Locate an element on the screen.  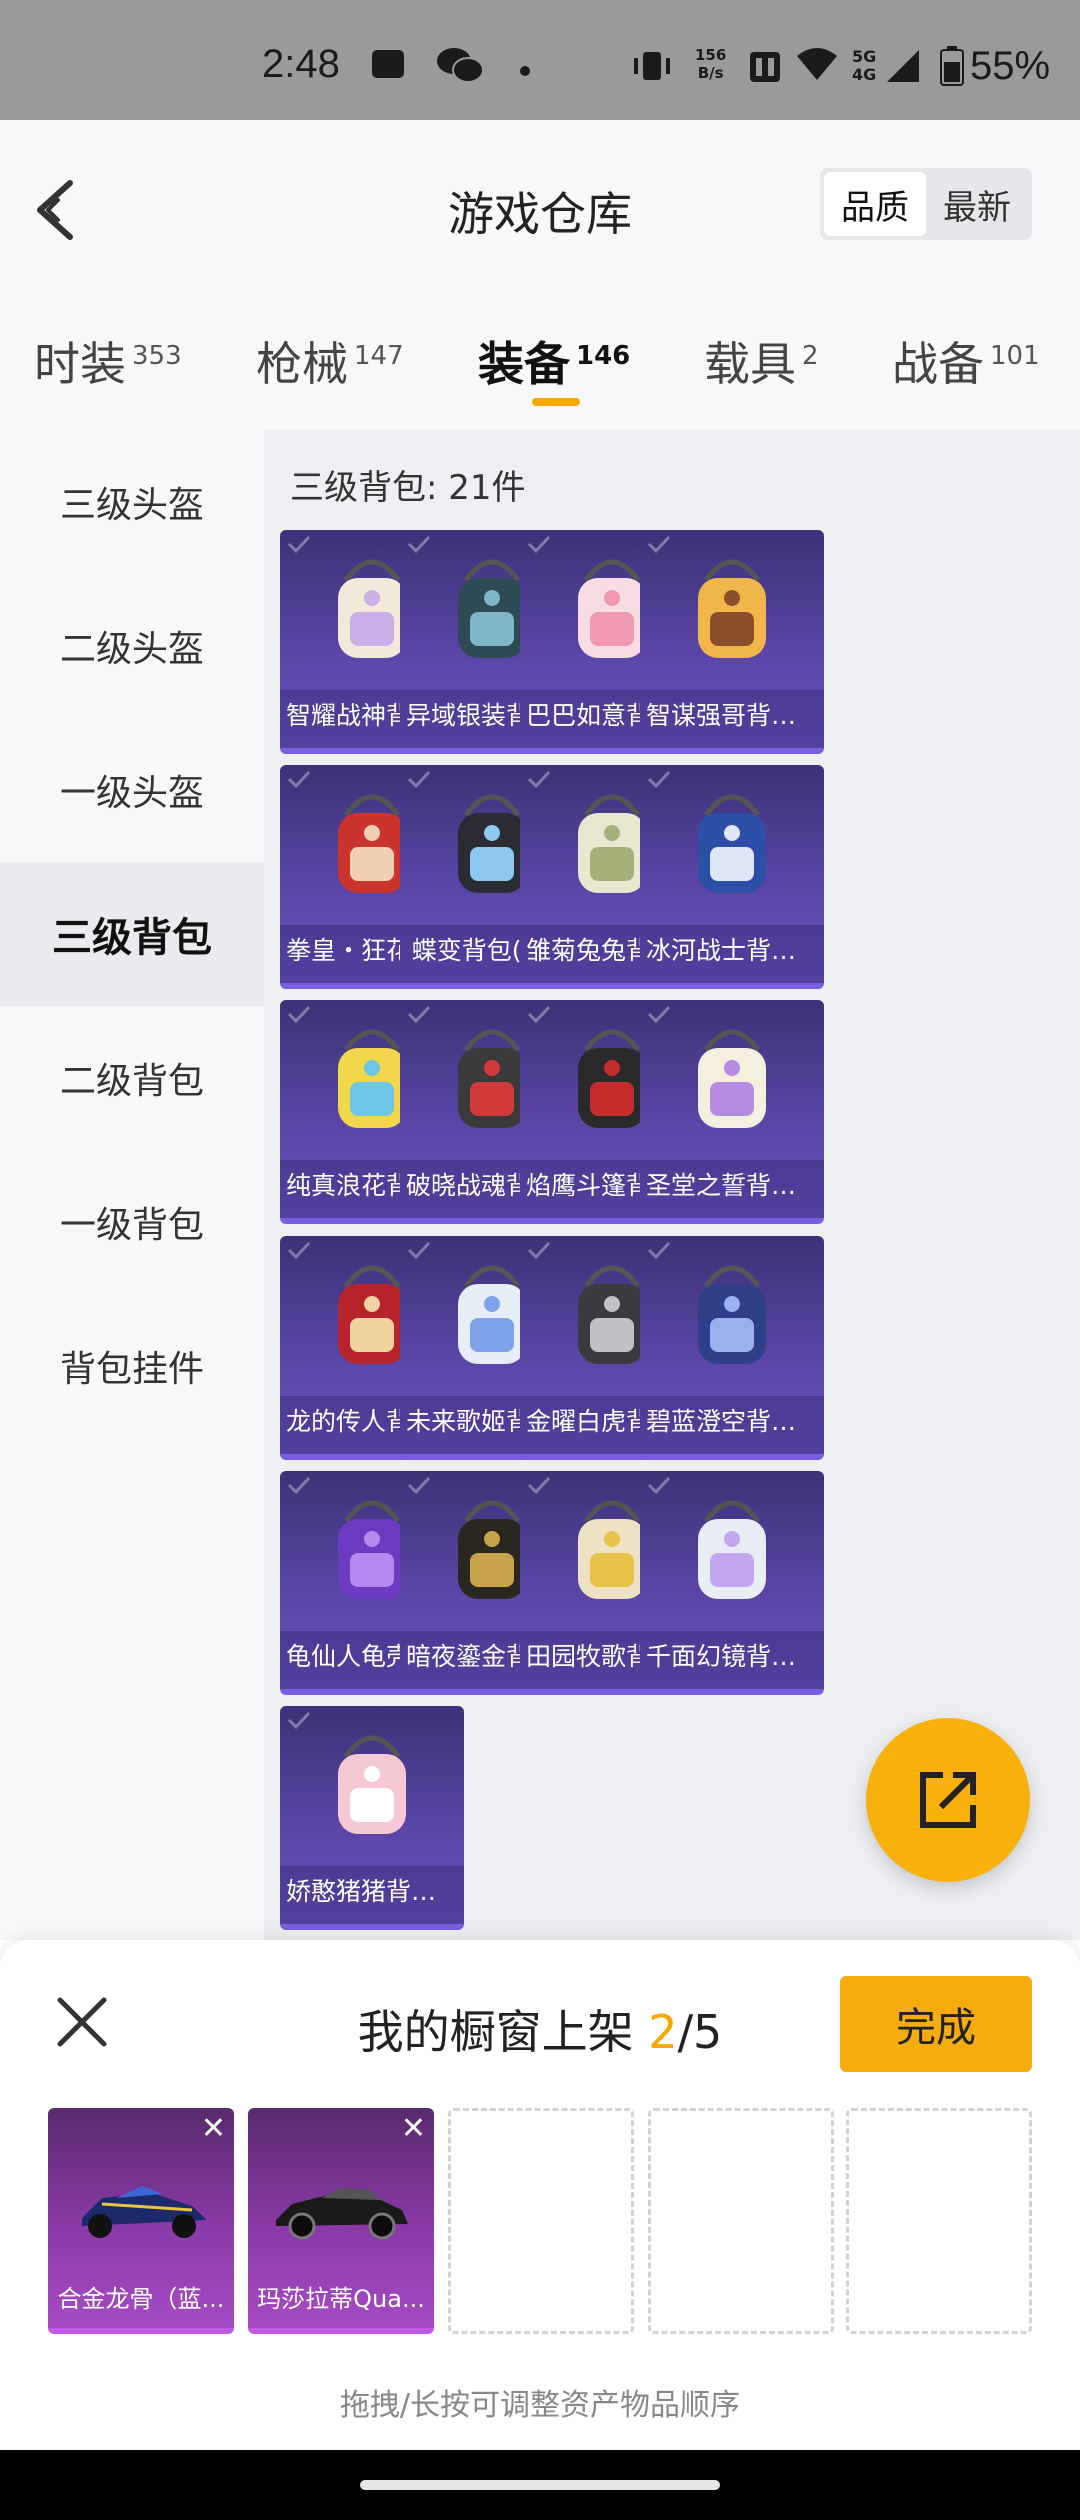
sidebar-item-backpack-2: 二级背包 is located at coordinates (132, 1078).